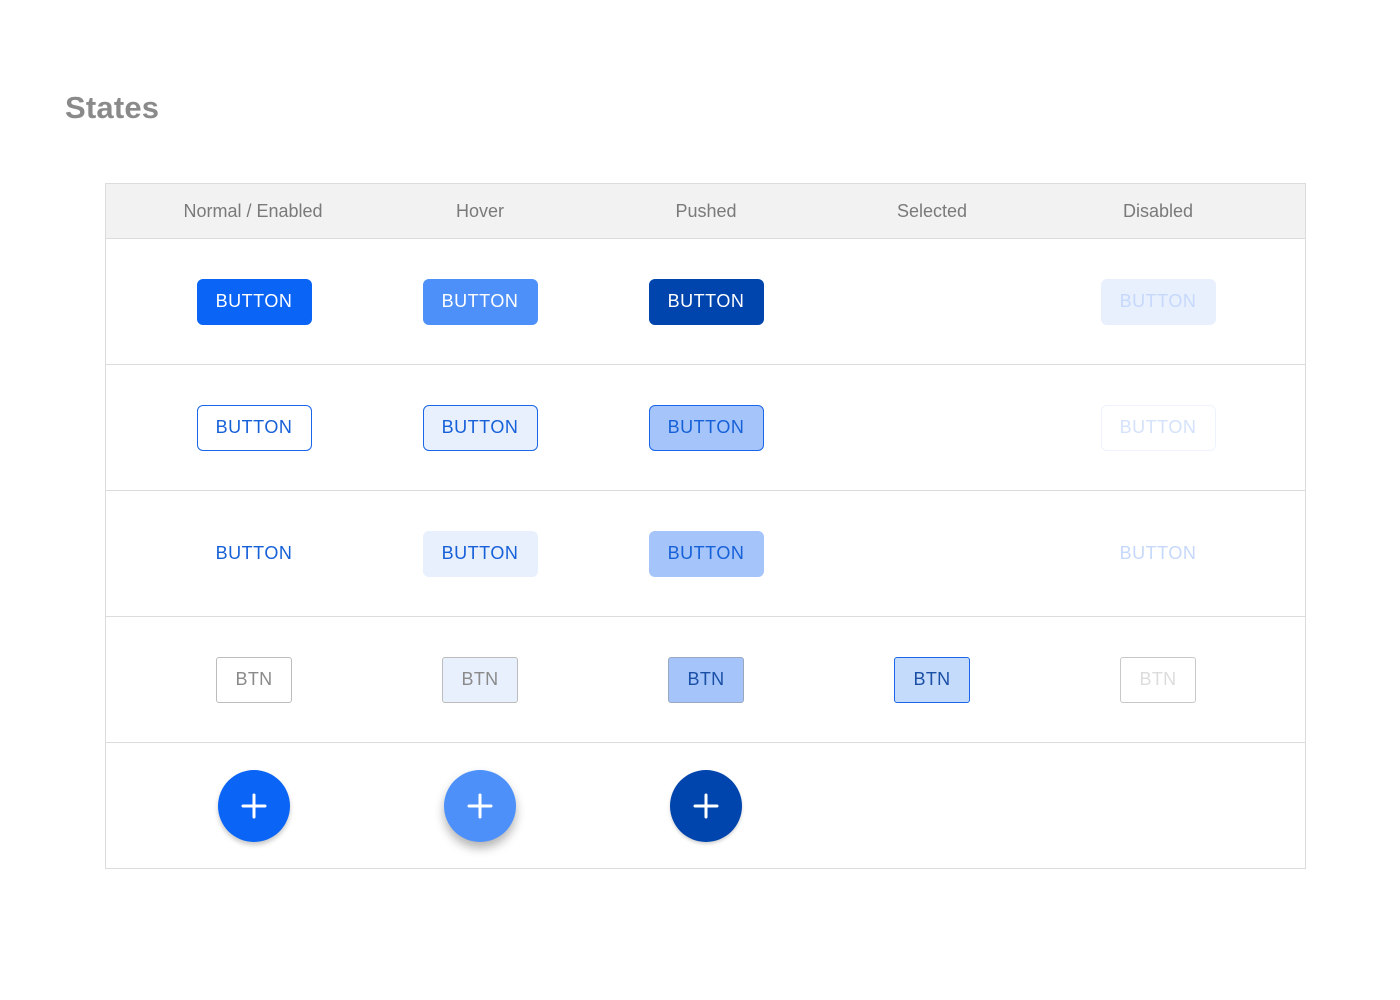 The height and width of the screenshot is (1000, 1400). I want to click on cell-text-disabled: BUTTON, so click(1158, 553).